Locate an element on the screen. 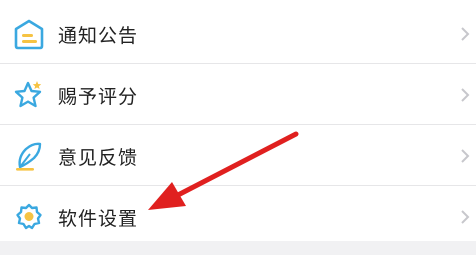 Image resolution: width=476 pixels, height=255 pixels. notice-icon is located at coordinates (29, 34).